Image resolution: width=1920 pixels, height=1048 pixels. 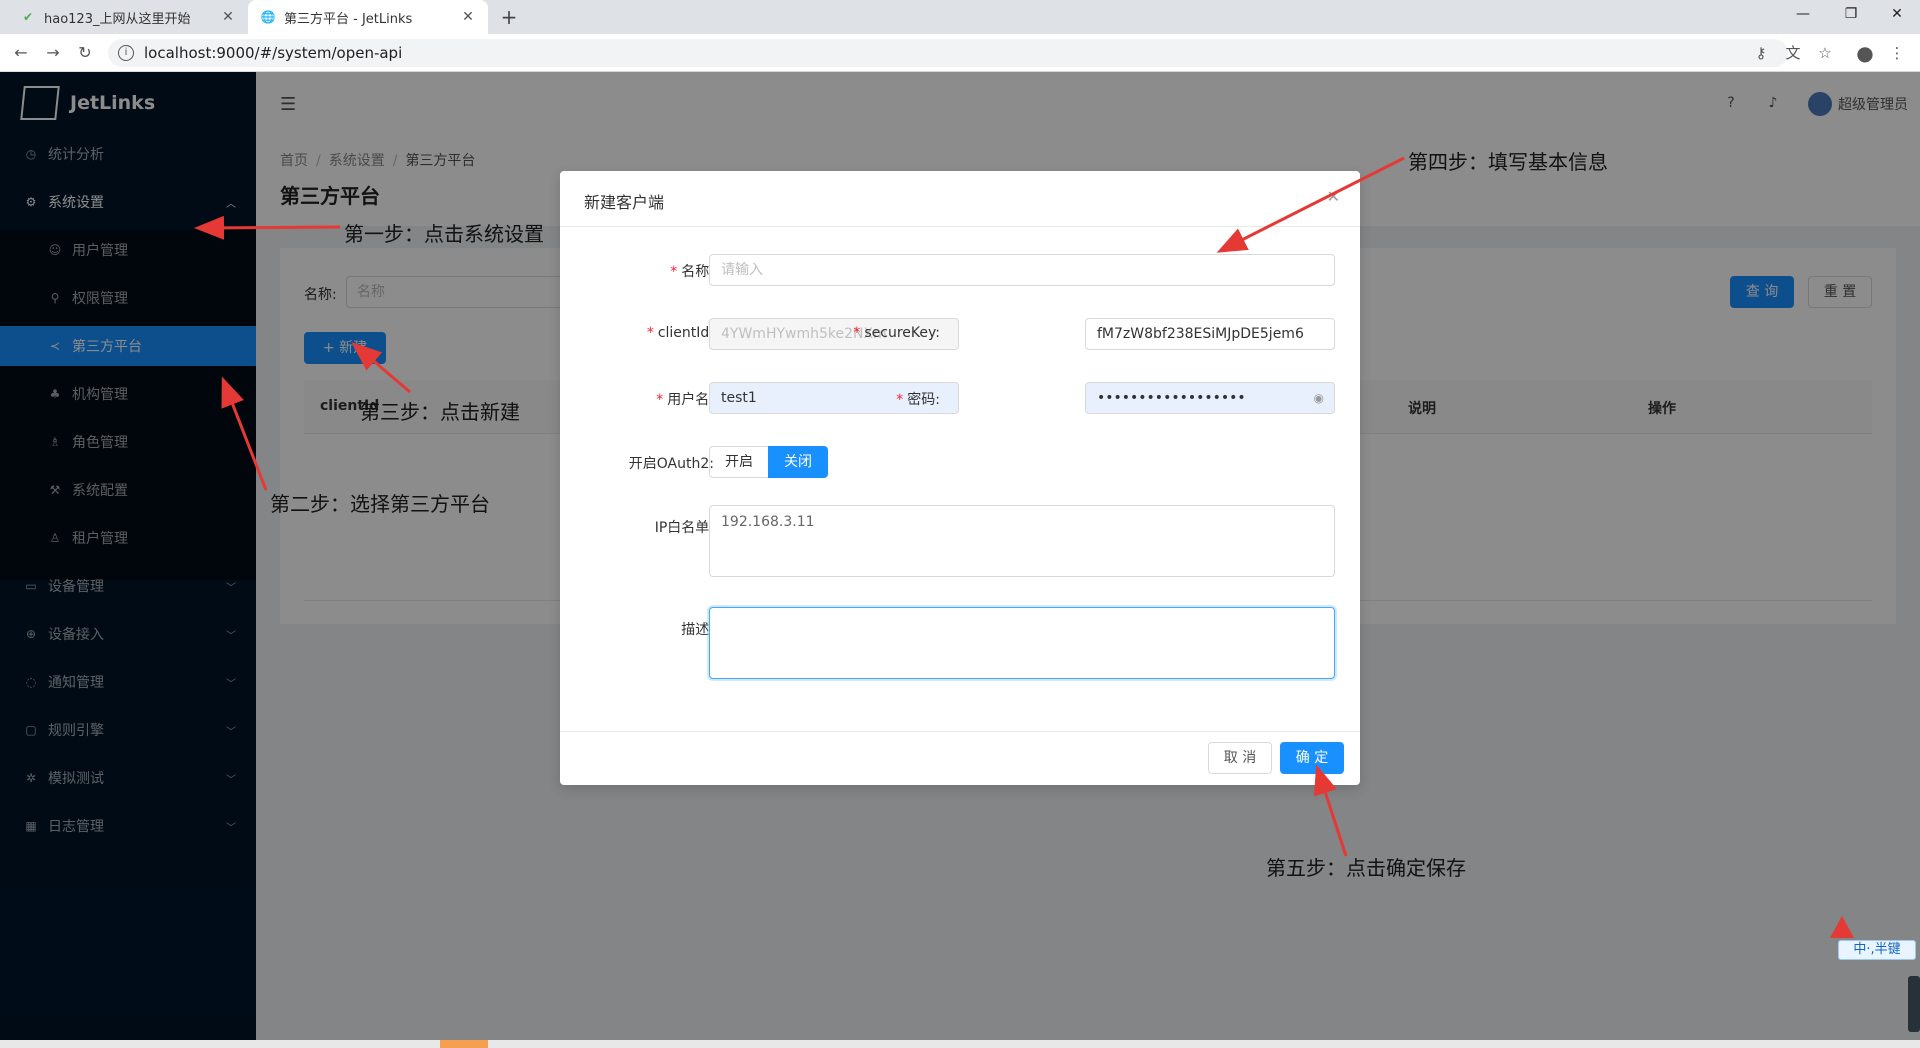 What do you see at coordinates (1312, 758) in the screenshot?
I see `ok-button: 确 定` at bounding box center [1312, 758].